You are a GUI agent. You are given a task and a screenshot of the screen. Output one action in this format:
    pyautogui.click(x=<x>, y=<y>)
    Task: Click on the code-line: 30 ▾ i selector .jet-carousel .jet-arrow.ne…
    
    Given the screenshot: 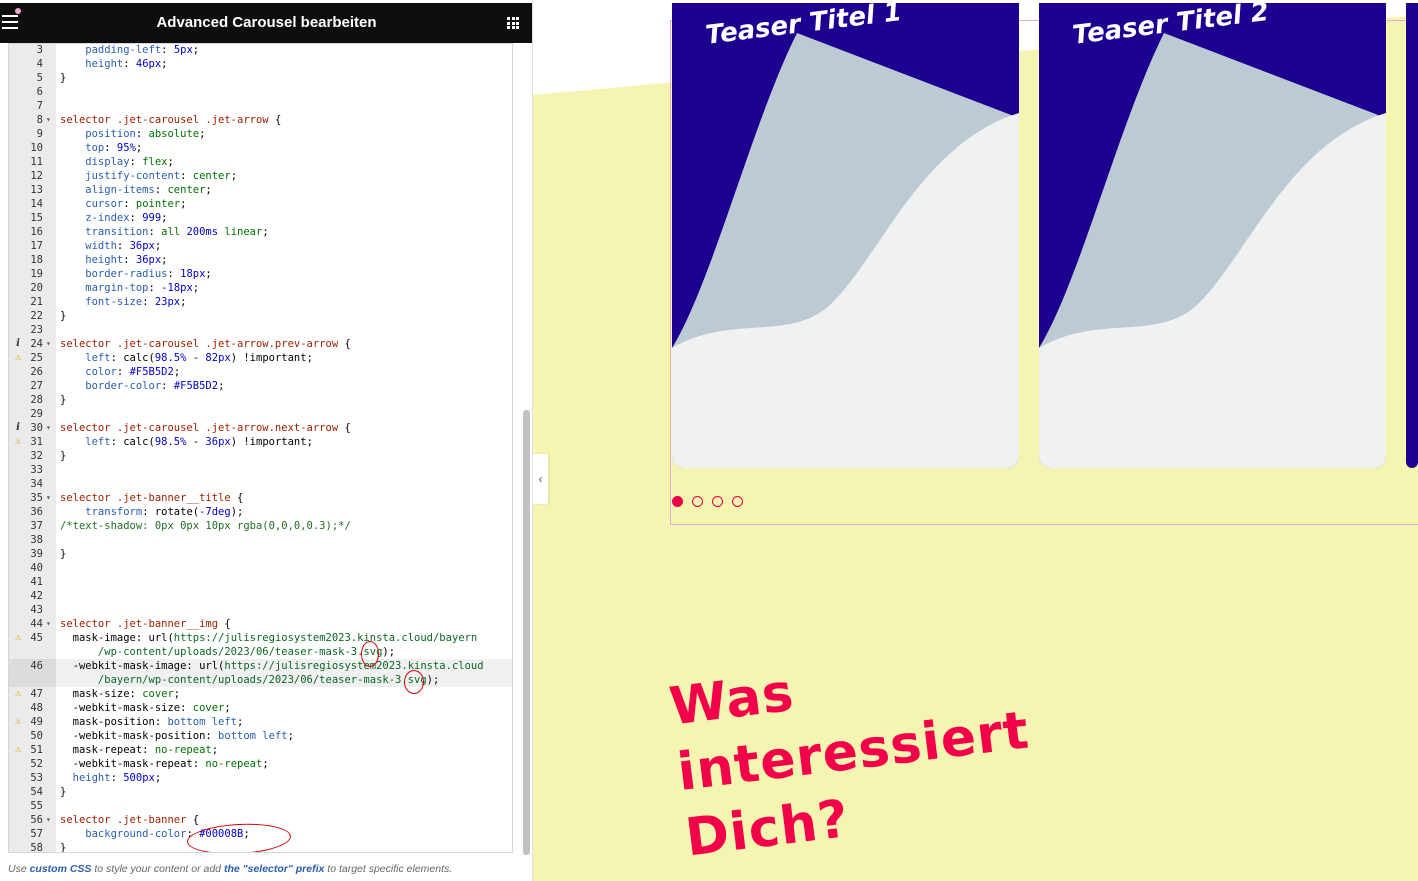 What is the action you would take?
    pyautogui.click(x=260, y=428)
    